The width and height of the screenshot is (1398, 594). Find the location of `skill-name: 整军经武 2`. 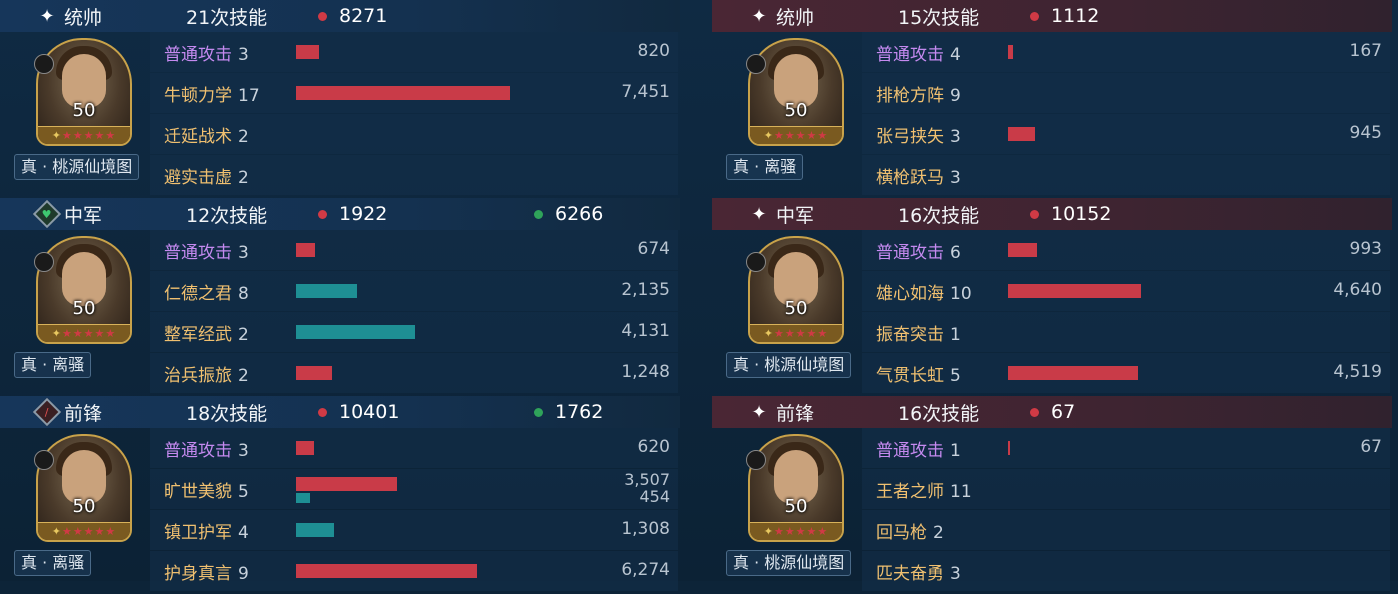

skill-name: 整军经武 2 is located at coordinates (206, 332).